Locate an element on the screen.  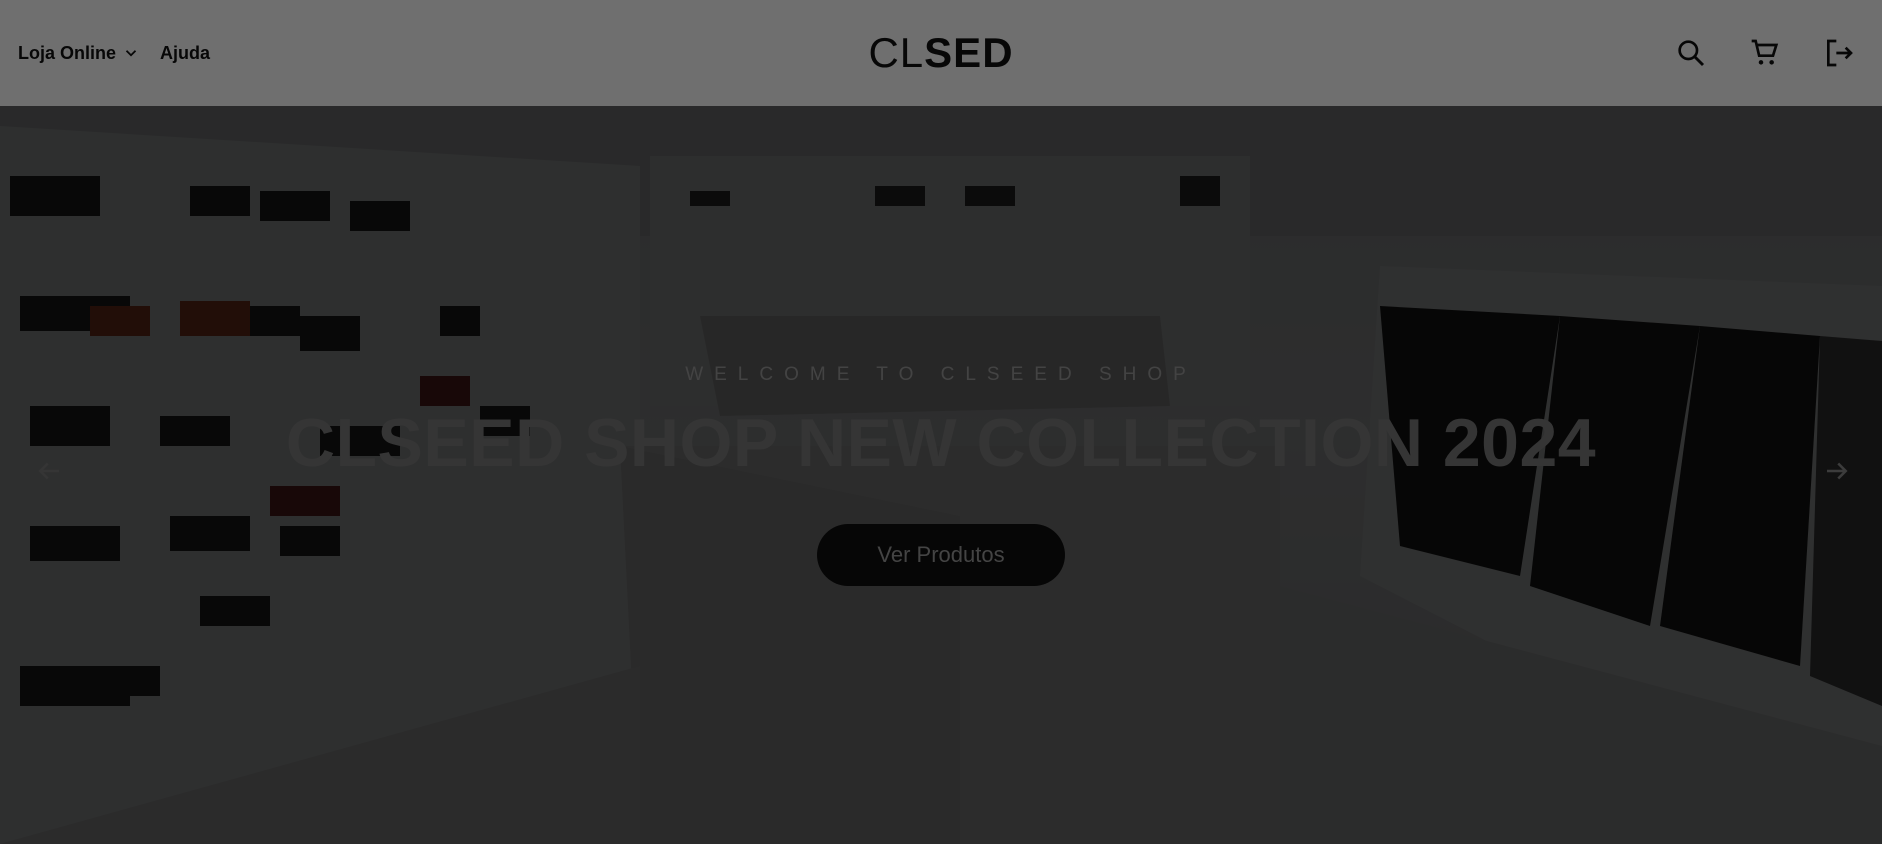
arrow-left-icon is located at coordinates (48, 471).